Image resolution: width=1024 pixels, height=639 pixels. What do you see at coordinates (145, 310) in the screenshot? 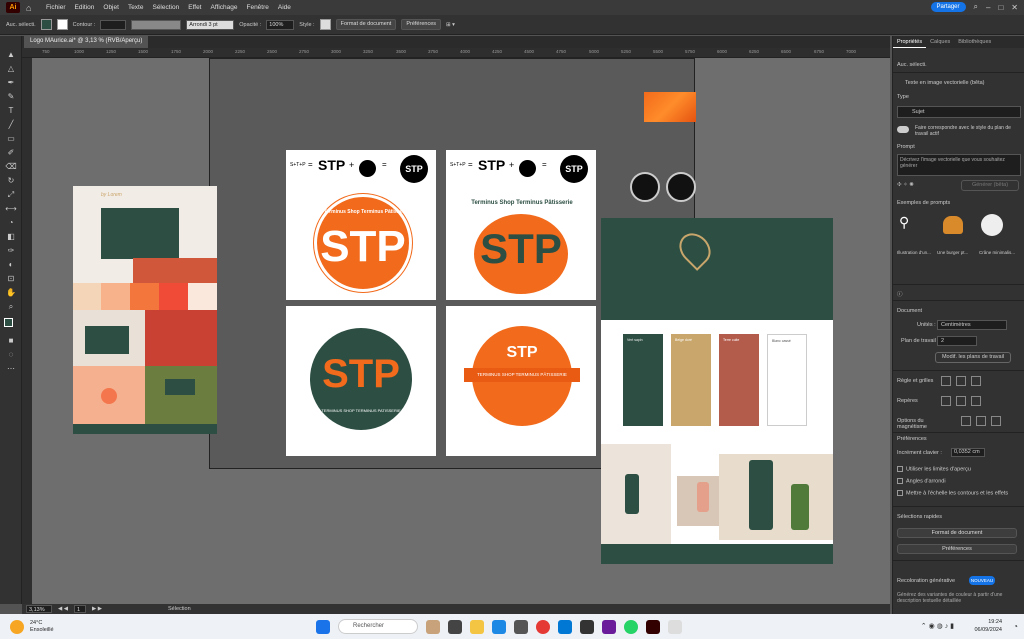
I see `moodboard: by Lorem` at bounding box center [145, 310].